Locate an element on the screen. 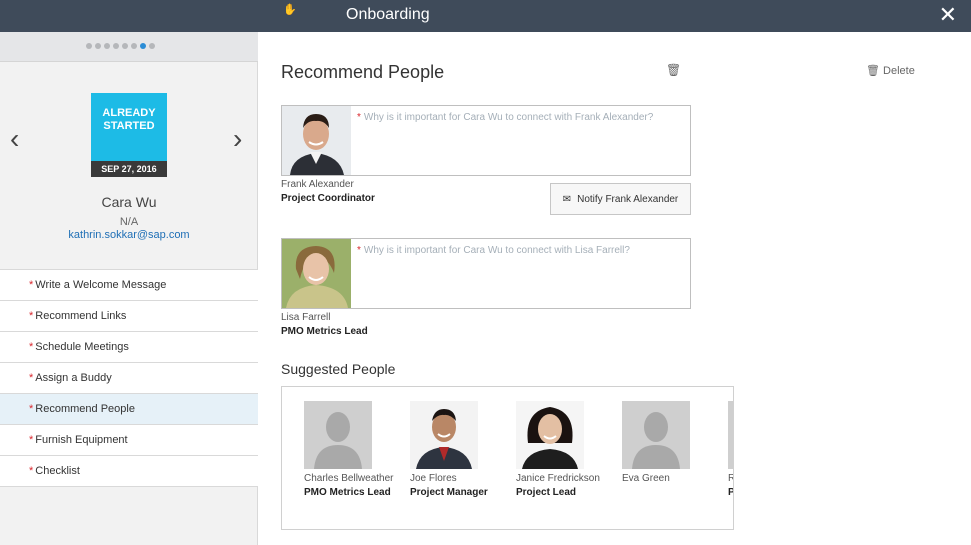 The height and width of the screenshot is (545, 971). suggested-person-name: Charles Bellweather is located at coordinates (349, 478).